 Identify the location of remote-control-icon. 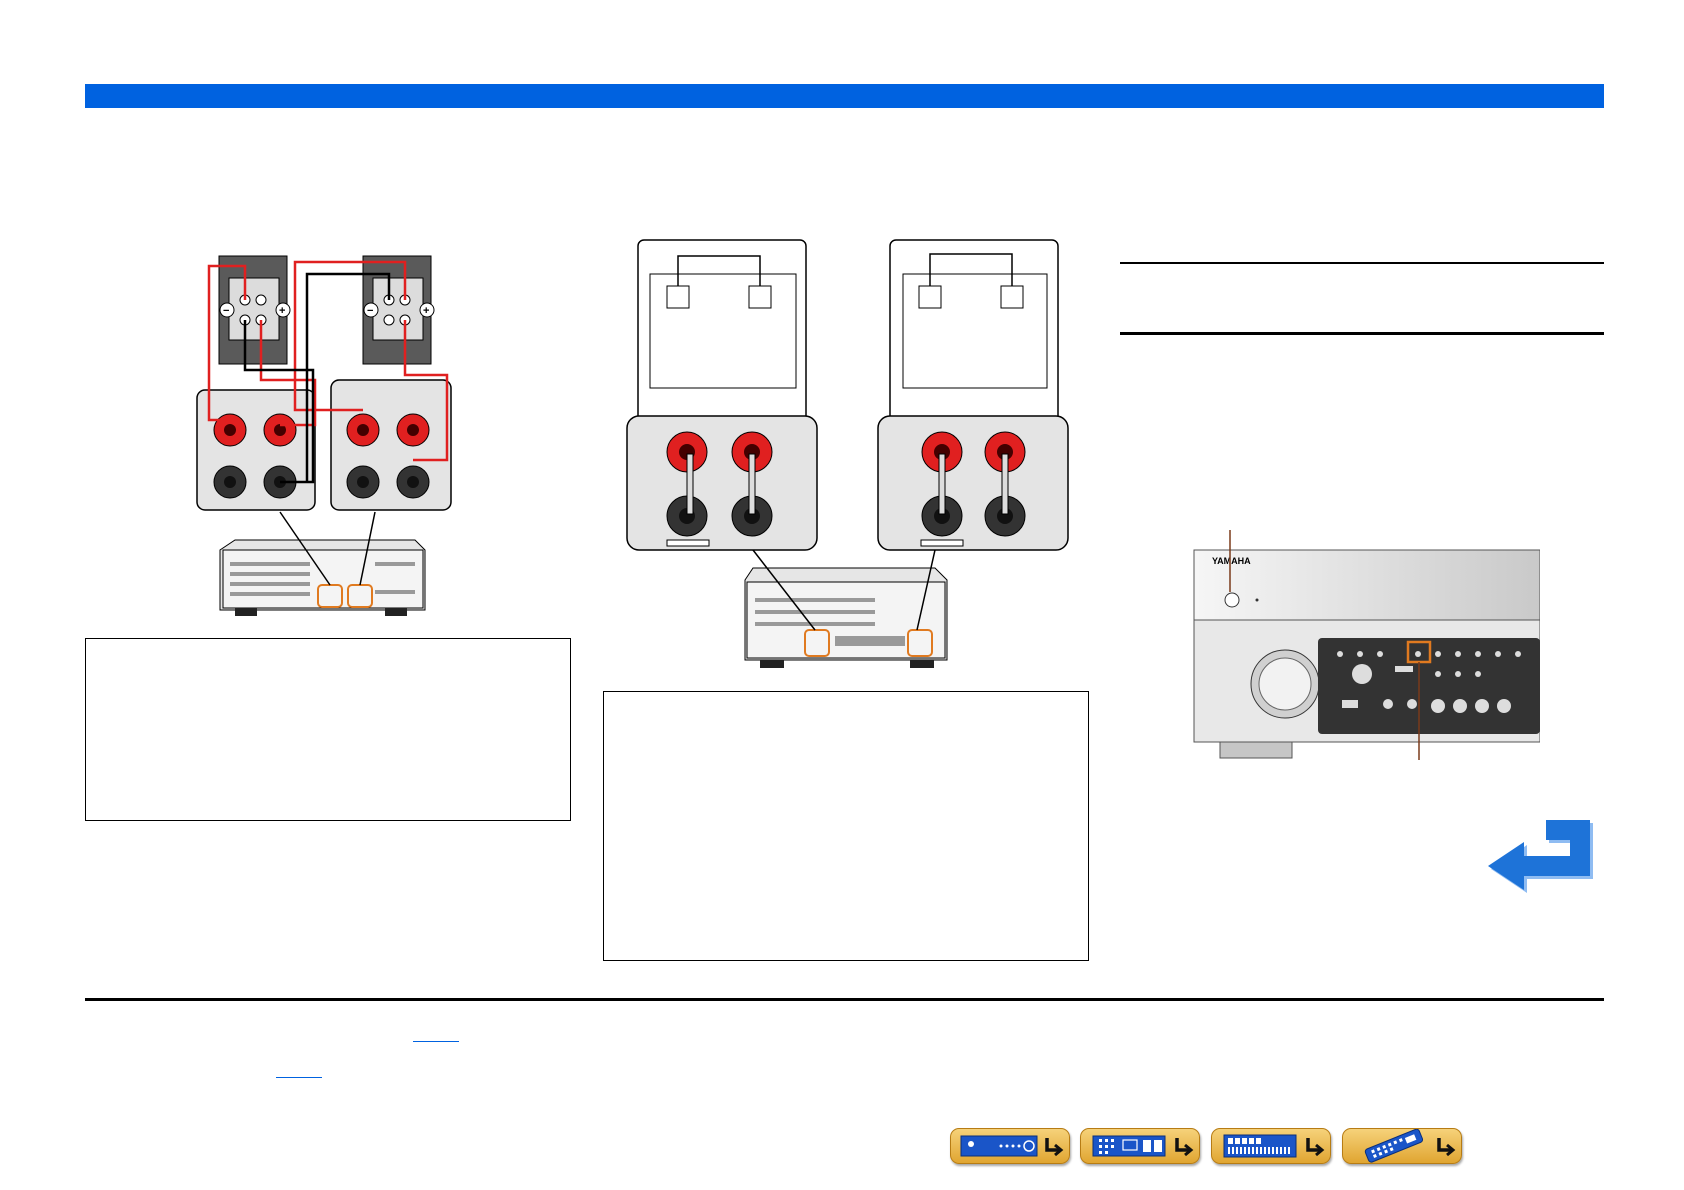
(1410, 1146).